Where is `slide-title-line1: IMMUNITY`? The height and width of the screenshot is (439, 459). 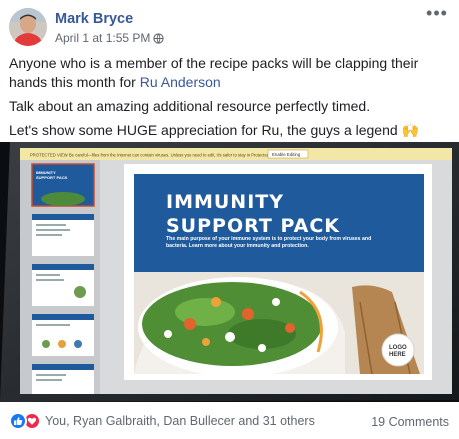
slide-title-line1: IMMUNITY is located at coordinates (225, 202).